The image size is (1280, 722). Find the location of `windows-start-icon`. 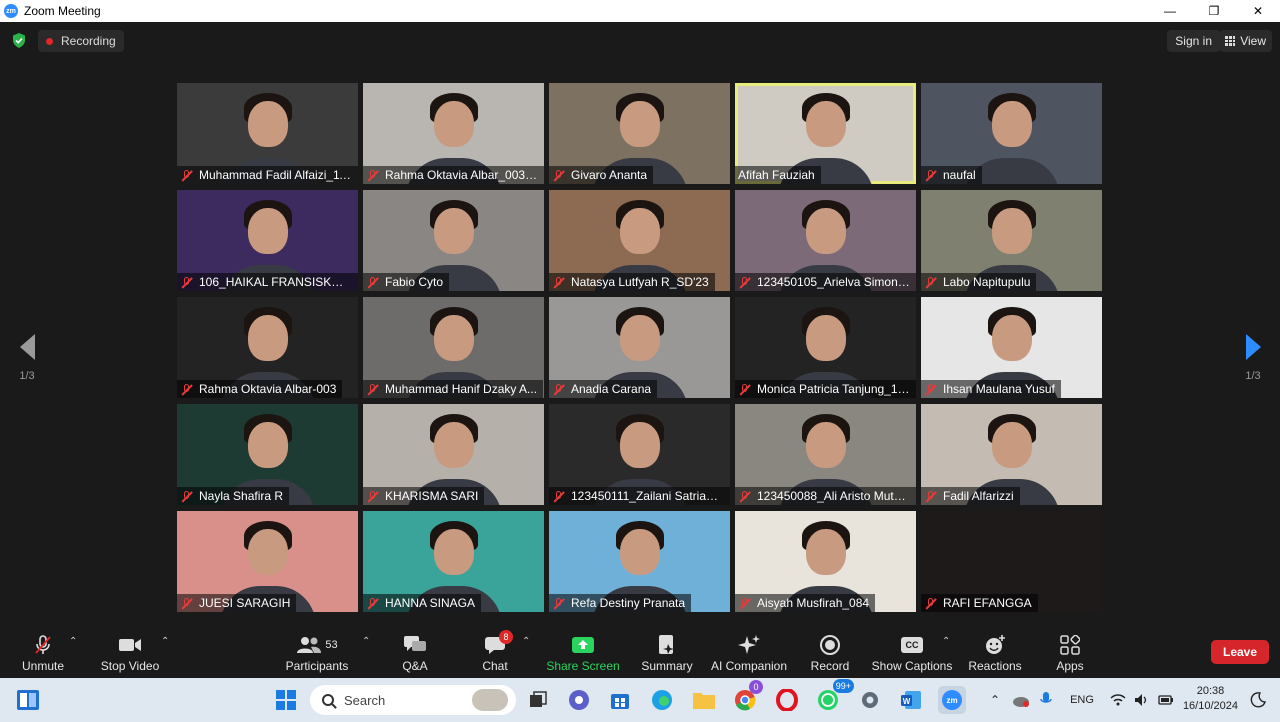

windows-start-icon is located at coordinates (286, 700).